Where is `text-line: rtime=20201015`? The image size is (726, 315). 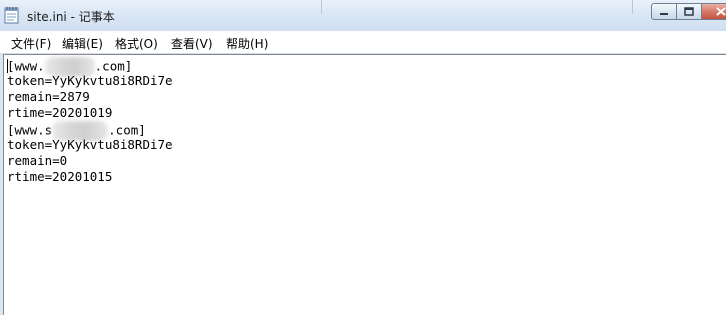 text-line: rtime=20201015 is located at coordinates (60, 176).